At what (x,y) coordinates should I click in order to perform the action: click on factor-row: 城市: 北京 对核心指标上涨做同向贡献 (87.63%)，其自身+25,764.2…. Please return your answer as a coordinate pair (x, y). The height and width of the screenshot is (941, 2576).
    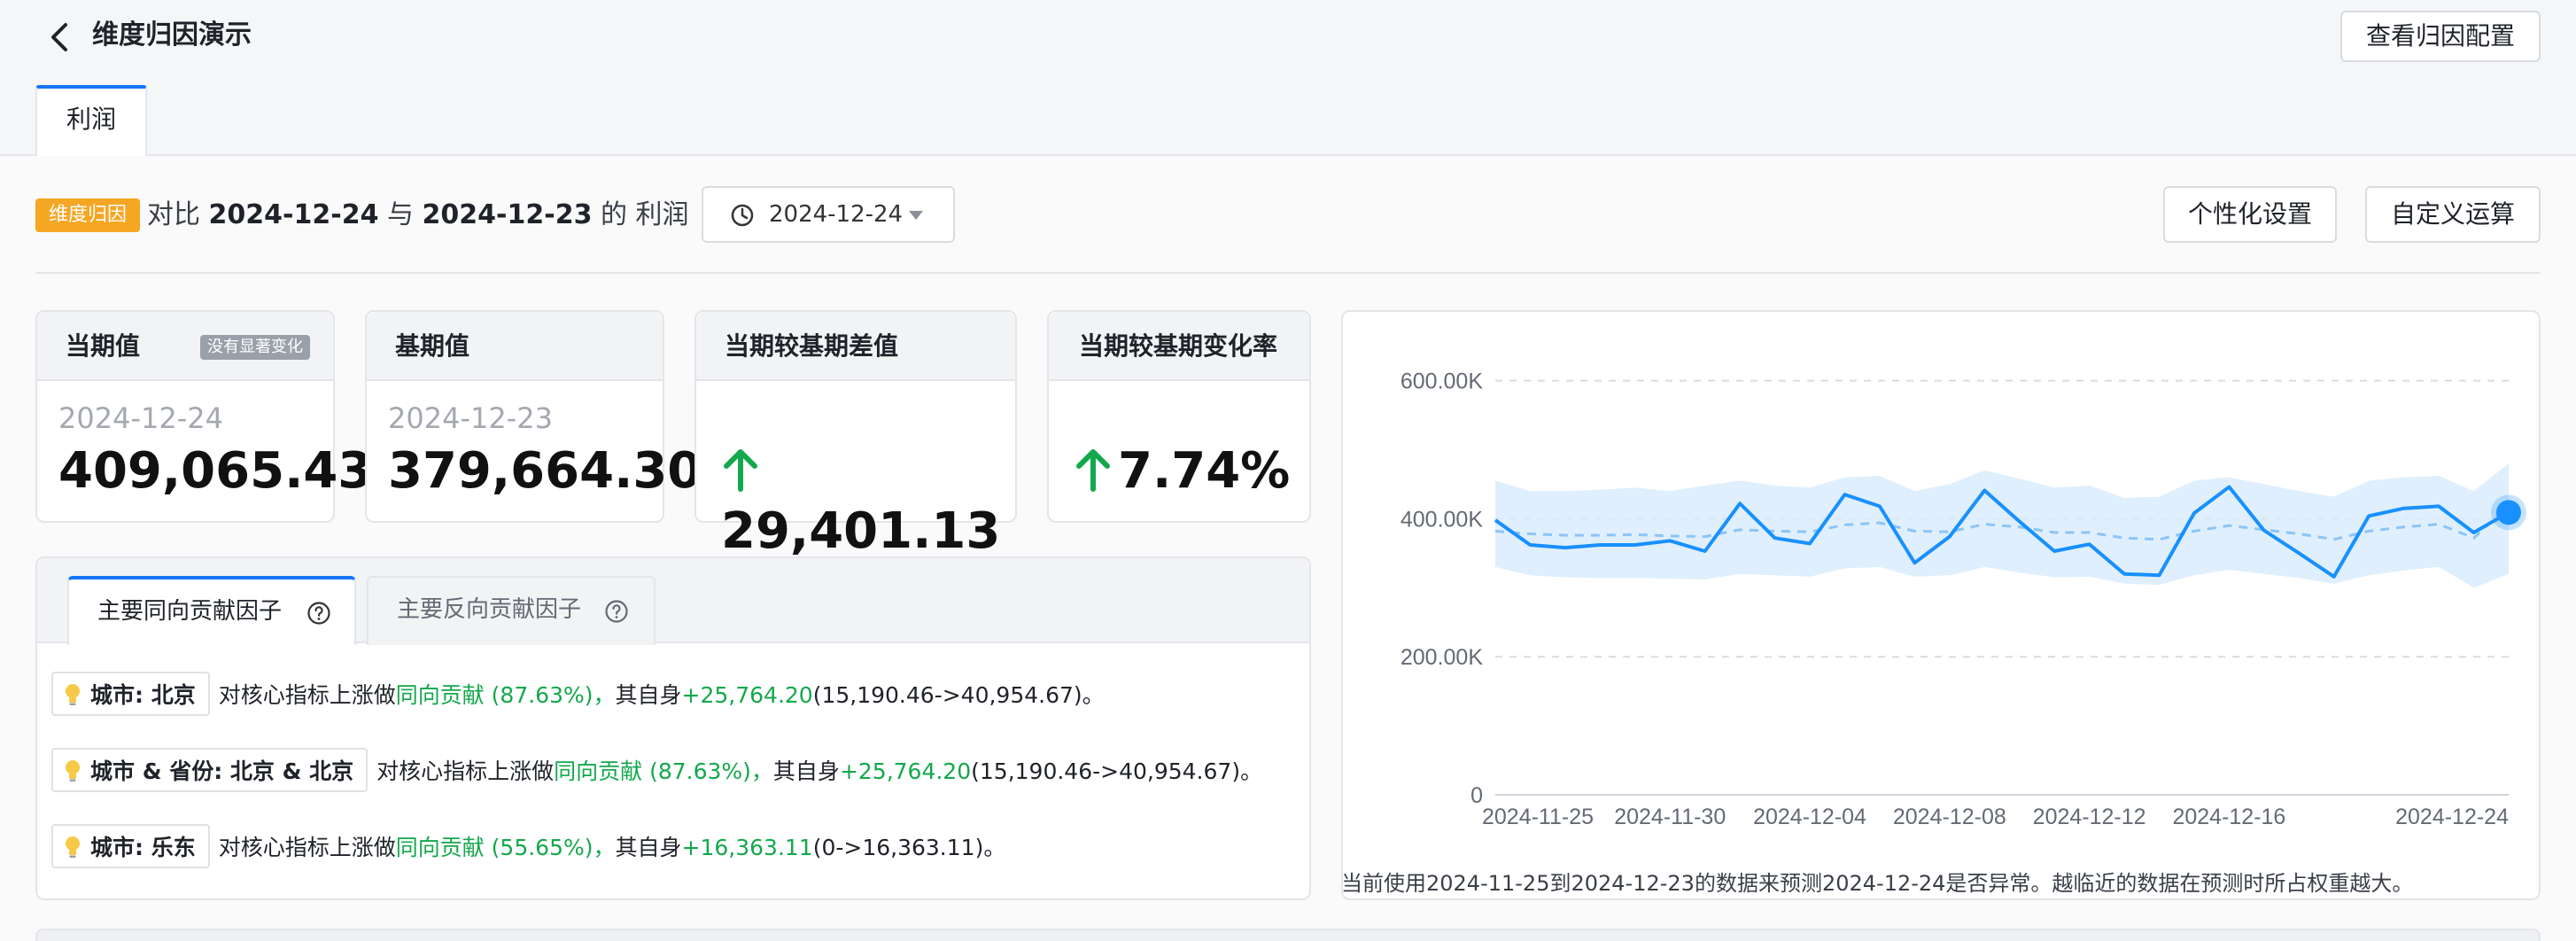
    Looking at the image, I should click on (578, 694).